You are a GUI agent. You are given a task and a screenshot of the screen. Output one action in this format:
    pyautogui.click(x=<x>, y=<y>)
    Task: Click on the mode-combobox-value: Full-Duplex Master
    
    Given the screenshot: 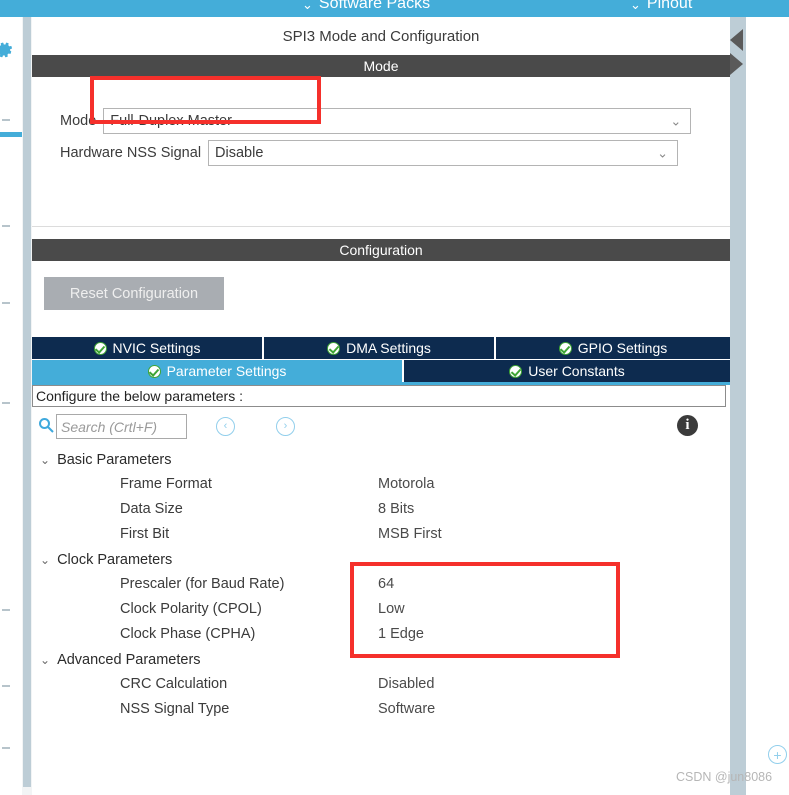 What is the action you would take?
    pyautogui.click(x=171, y=121)
    